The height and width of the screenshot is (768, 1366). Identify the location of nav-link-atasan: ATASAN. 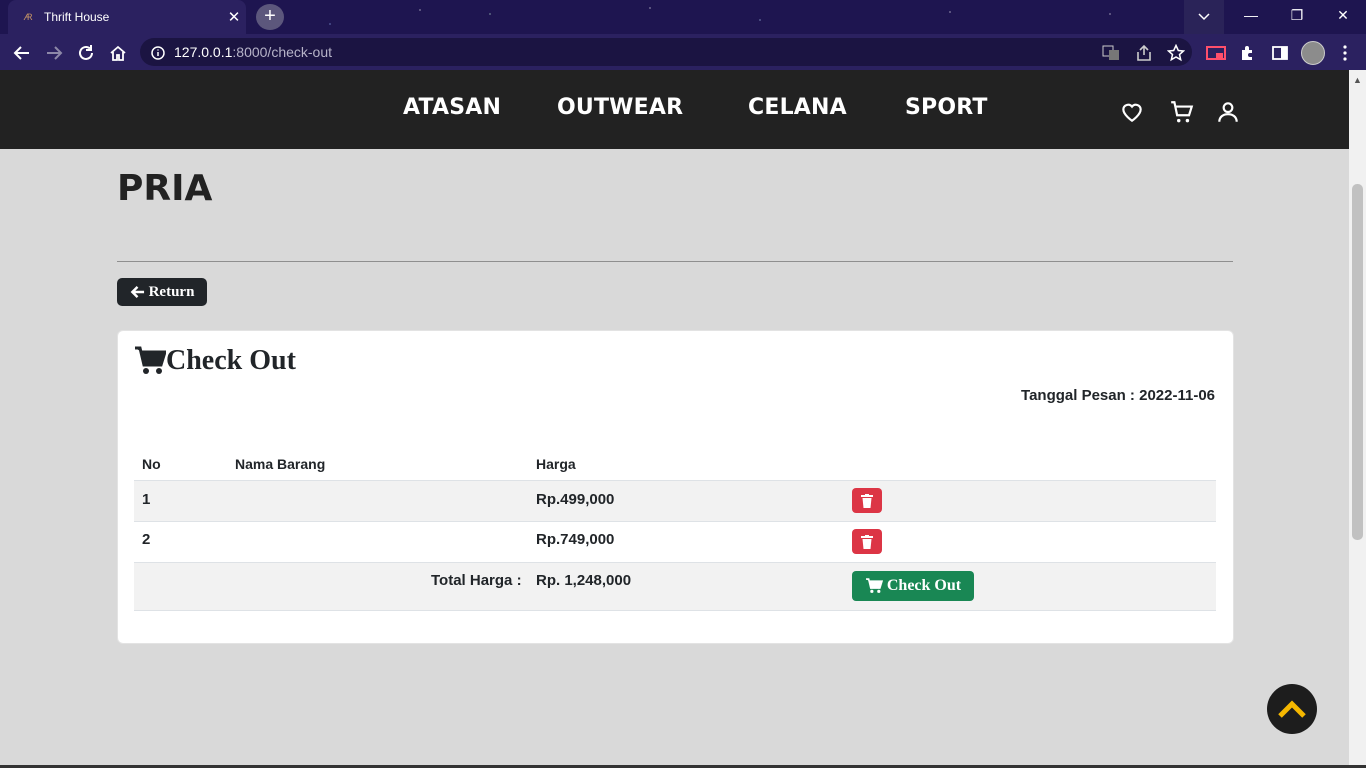
(452, 107).